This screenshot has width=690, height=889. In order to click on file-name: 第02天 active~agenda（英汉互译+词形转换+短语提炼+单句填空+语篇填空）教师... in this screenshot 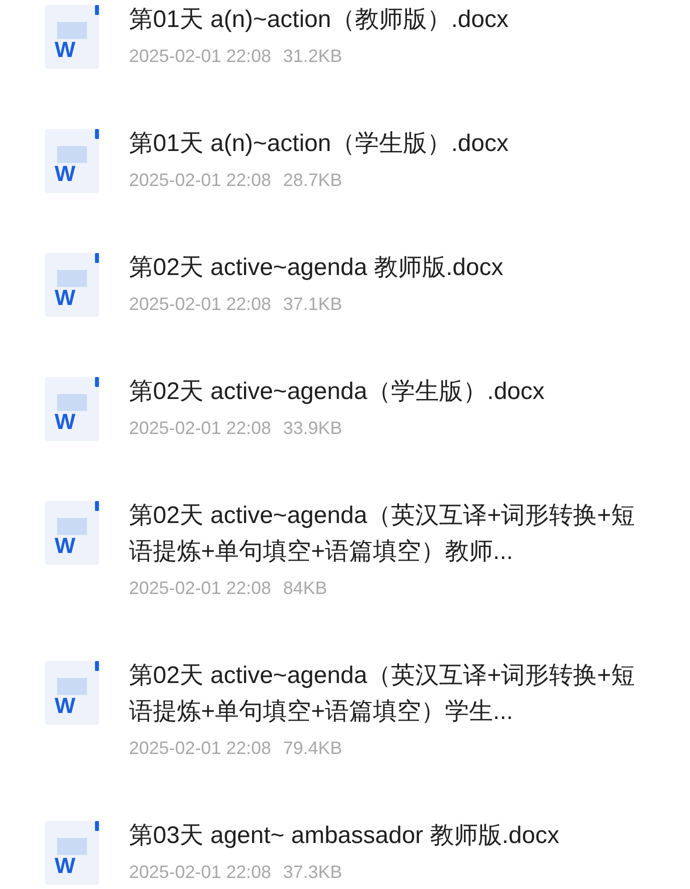, I will do `click(389, 534)`.